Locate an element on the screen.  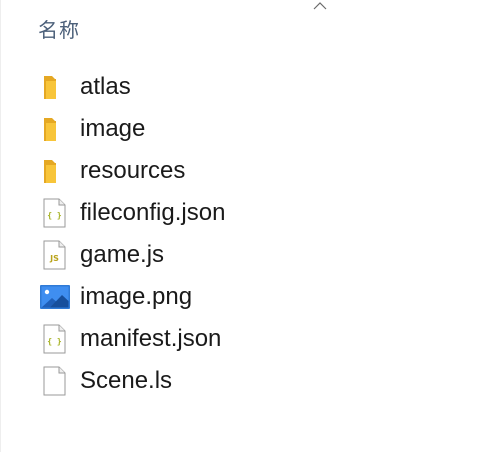
file-name: image.png is located at coordinates (136, 296).